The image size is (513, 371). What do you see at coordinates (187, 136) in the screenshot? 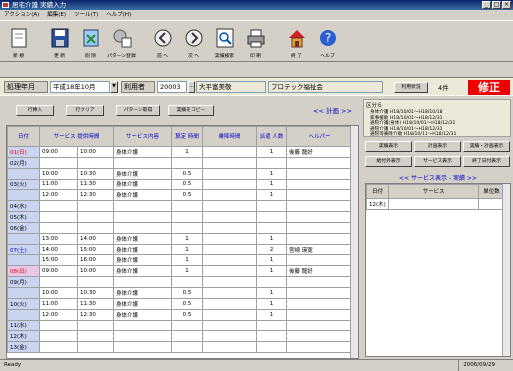
I see `grid-header: 算定 時間` at bounding box center [187, 136].